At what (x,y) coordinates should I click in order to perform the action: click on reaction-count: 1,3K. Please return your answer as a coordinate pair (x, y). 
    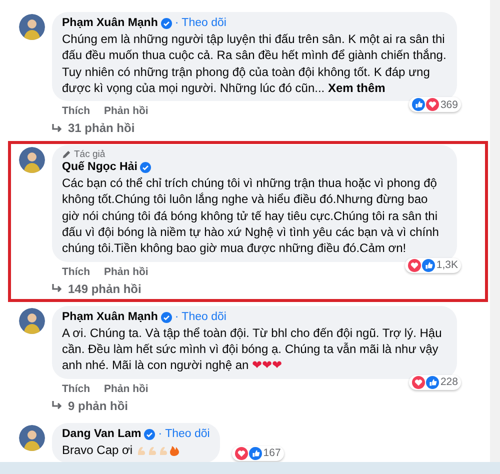
    Looking at the image, I should click on (447, 265).